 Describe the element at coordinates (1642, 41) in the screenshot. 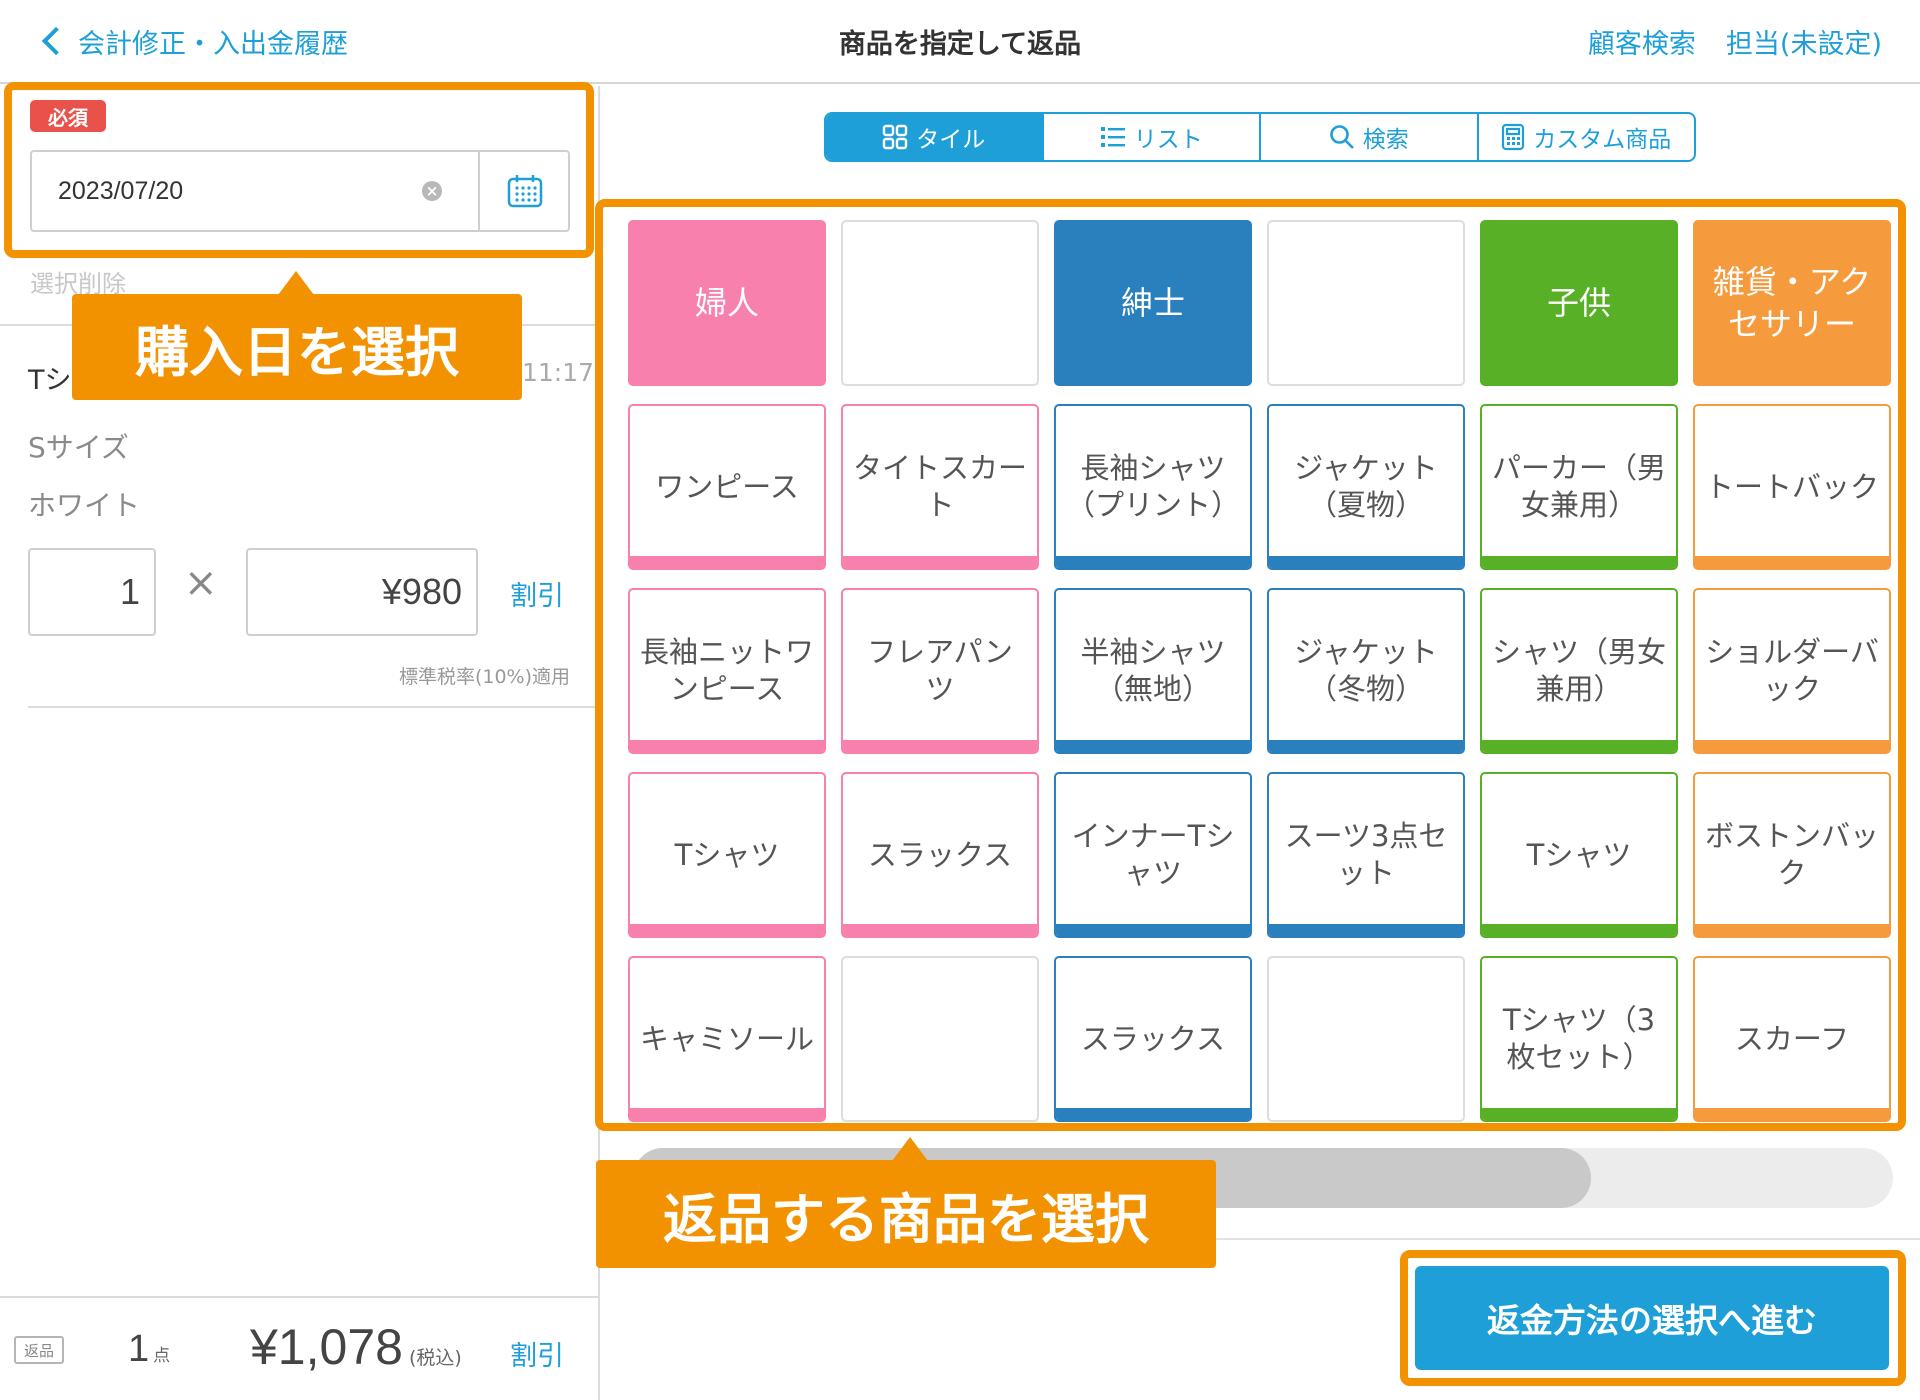

I see `customer-search-link: 顧客検索` at that location.